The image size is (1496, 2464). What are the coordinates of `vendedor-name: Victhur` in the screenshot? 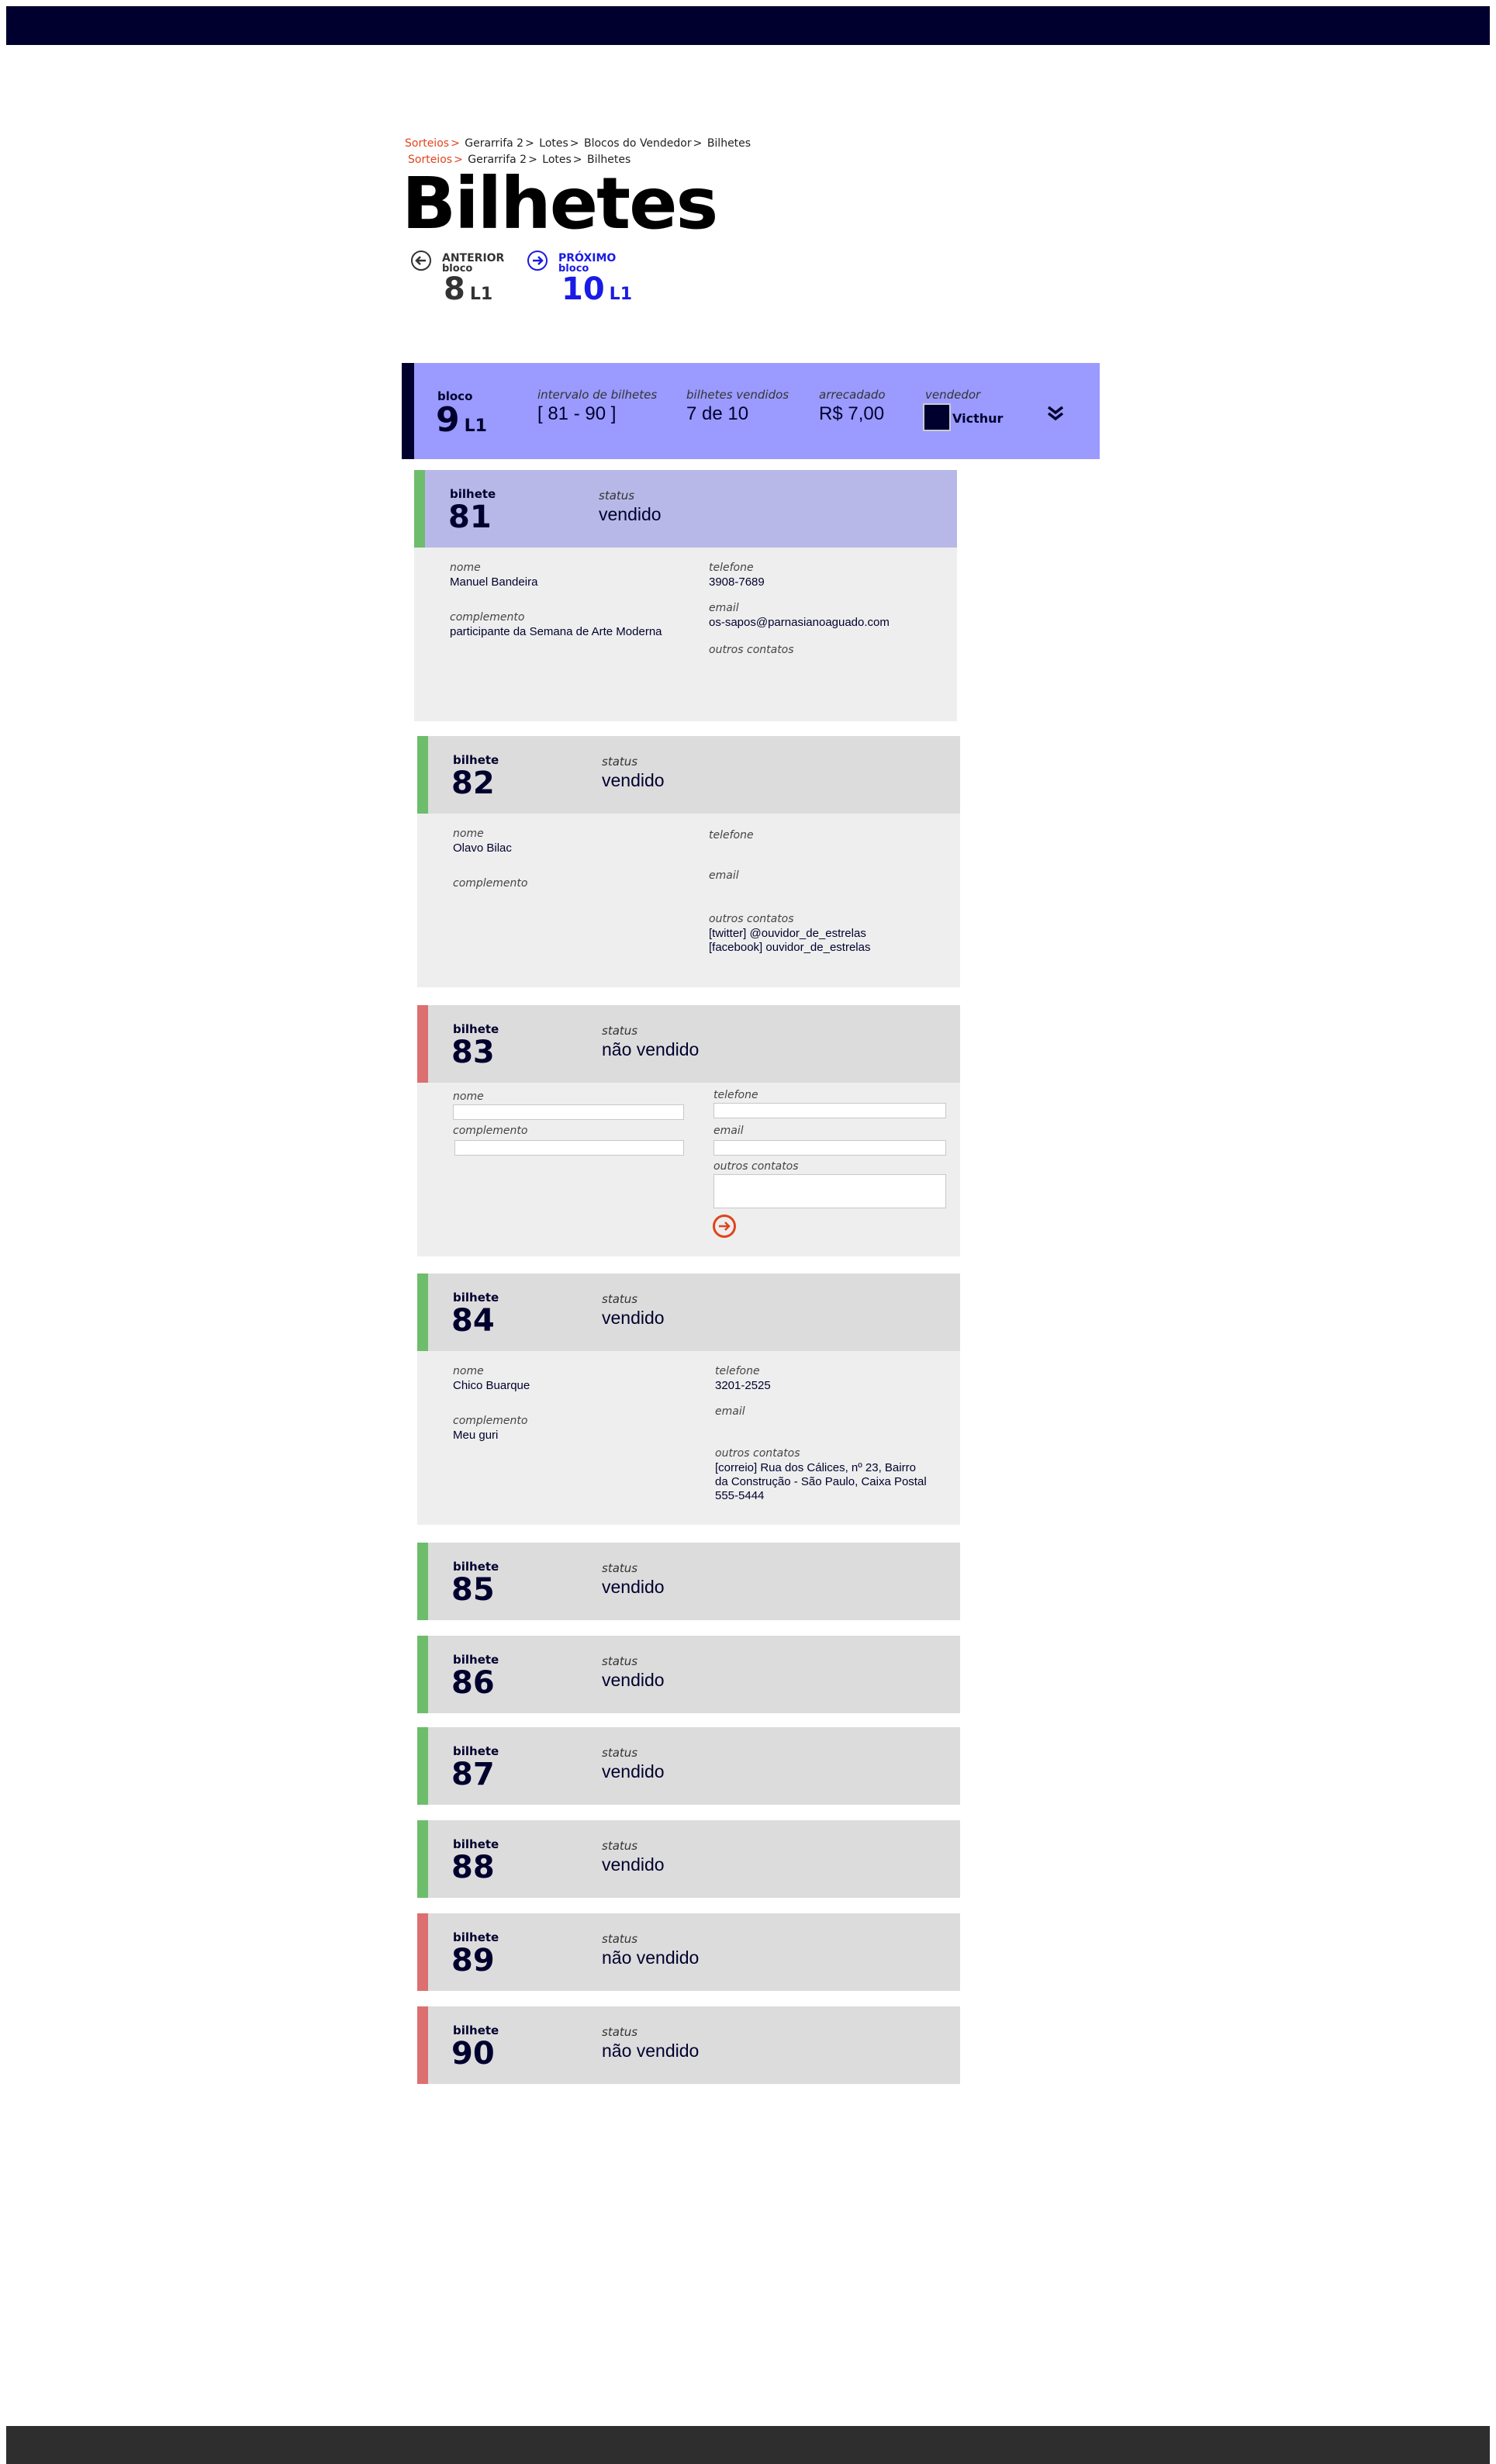 It's located at (978, 418).